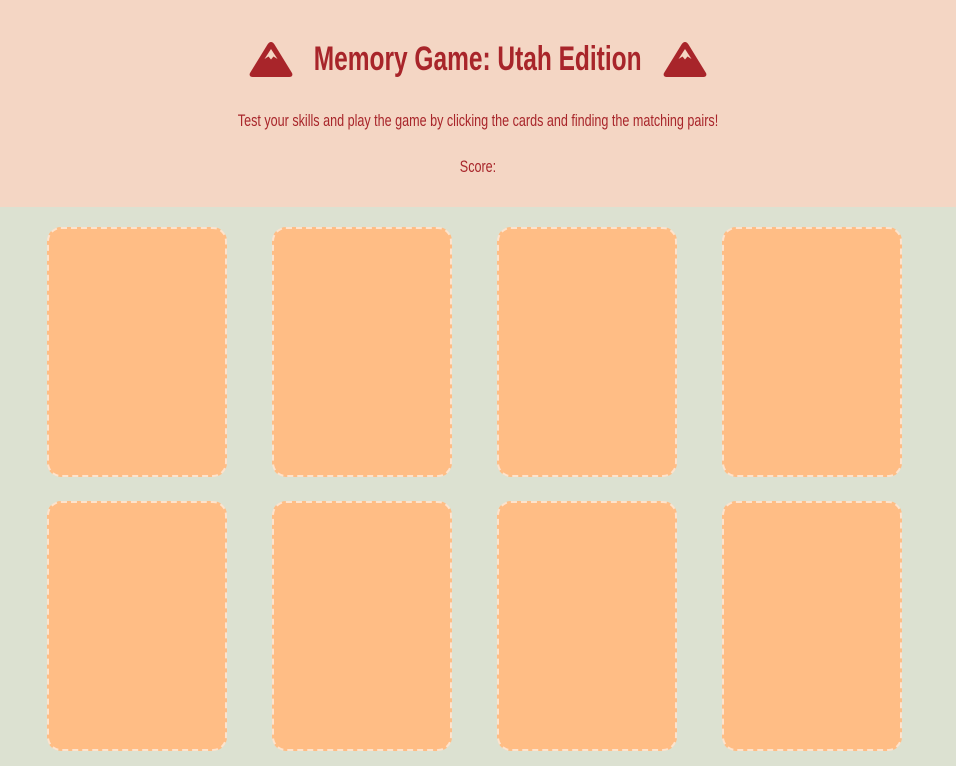 This screenshot has width=956, height=766. I want to click on score-display: Score:, so click(478, 166).